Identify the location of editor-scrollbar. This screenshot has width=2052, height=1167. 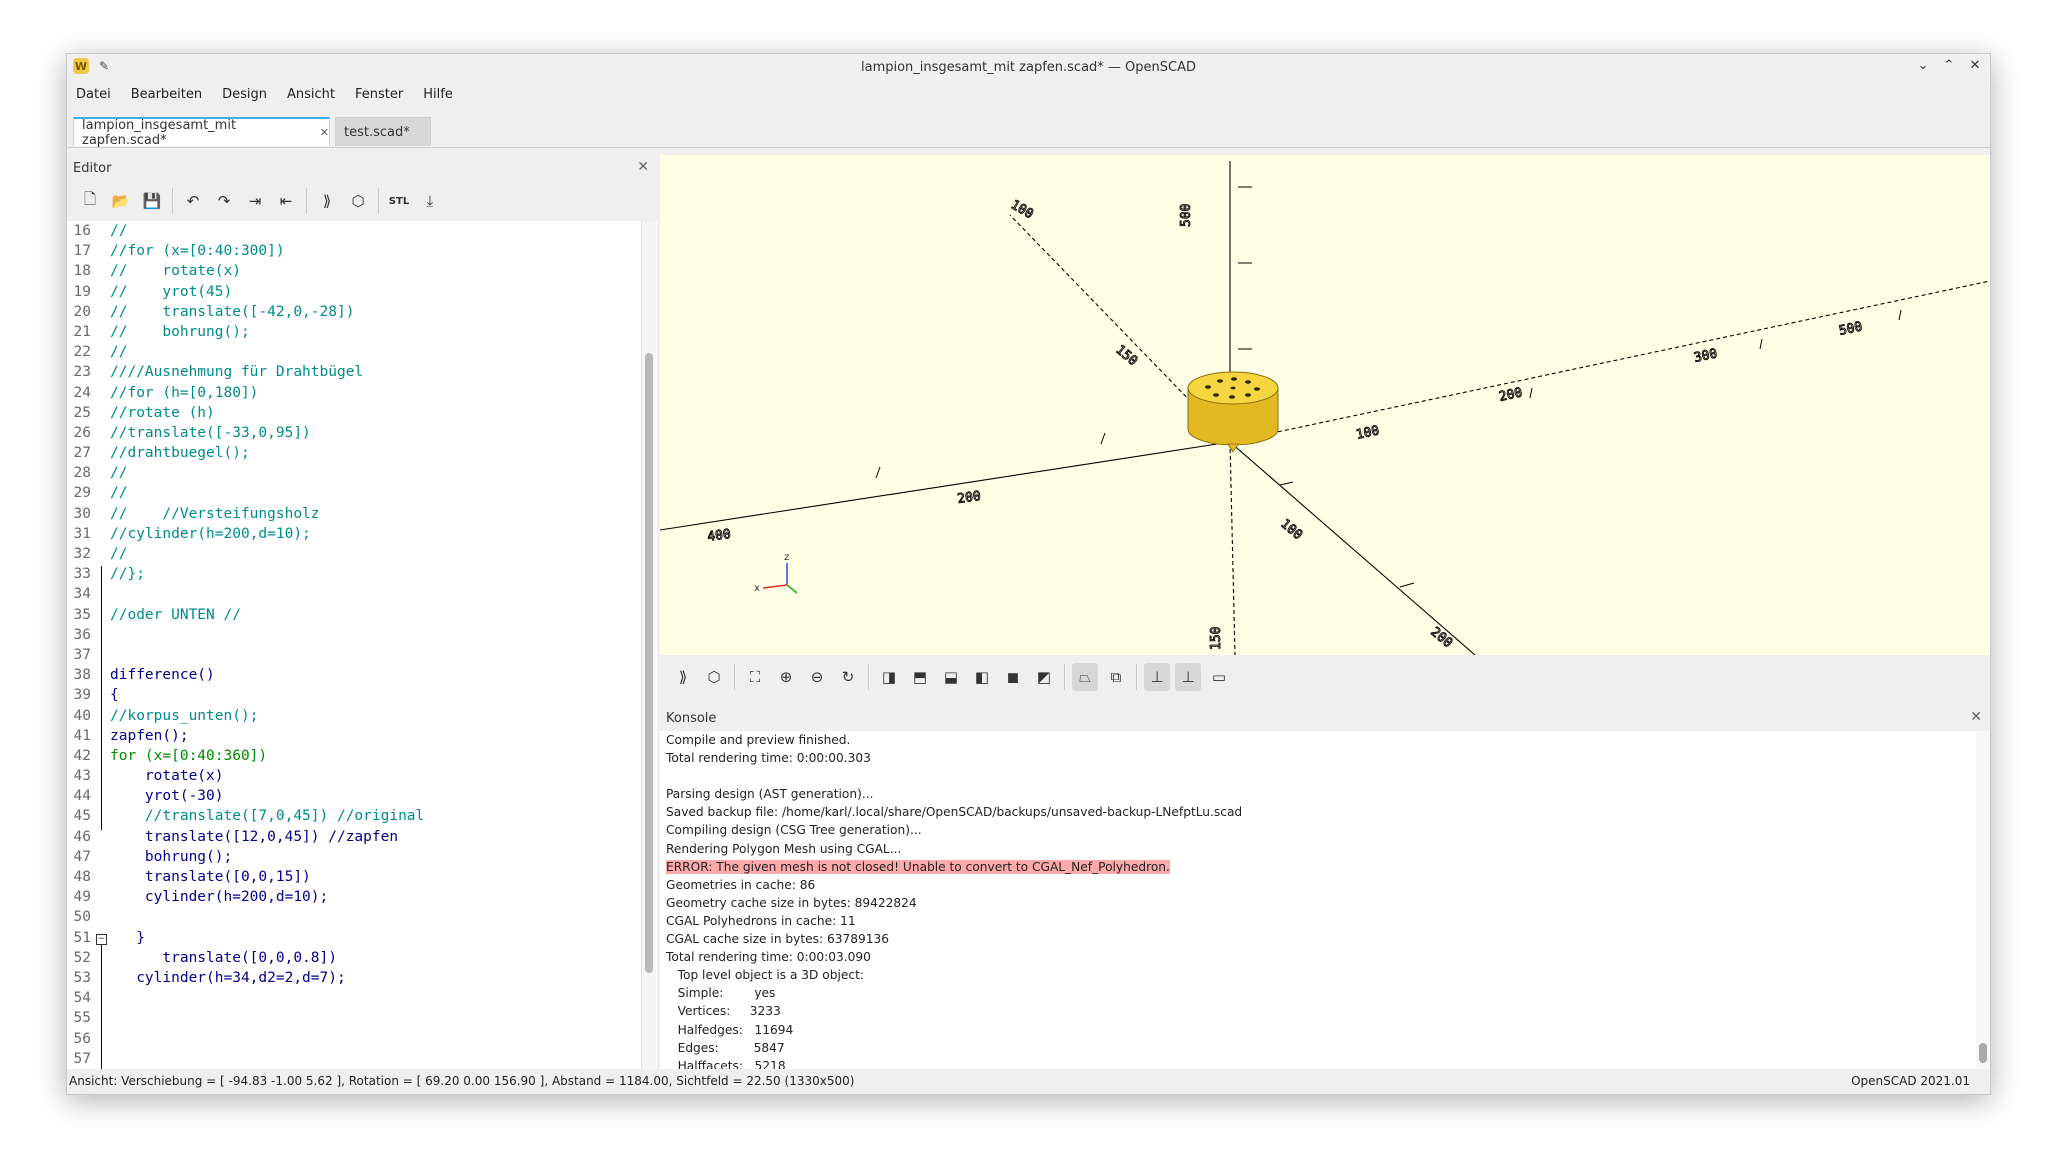
(648, 645).